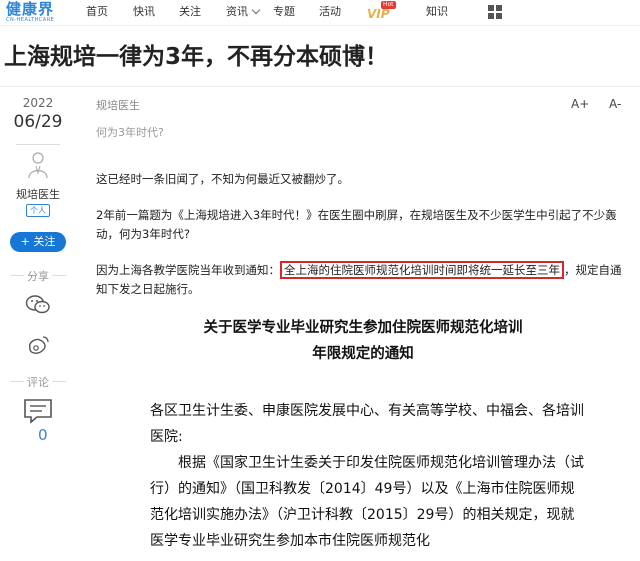 The image size is (640, 561). I want to click on nav-item-home: 首页, so click(97, 12).